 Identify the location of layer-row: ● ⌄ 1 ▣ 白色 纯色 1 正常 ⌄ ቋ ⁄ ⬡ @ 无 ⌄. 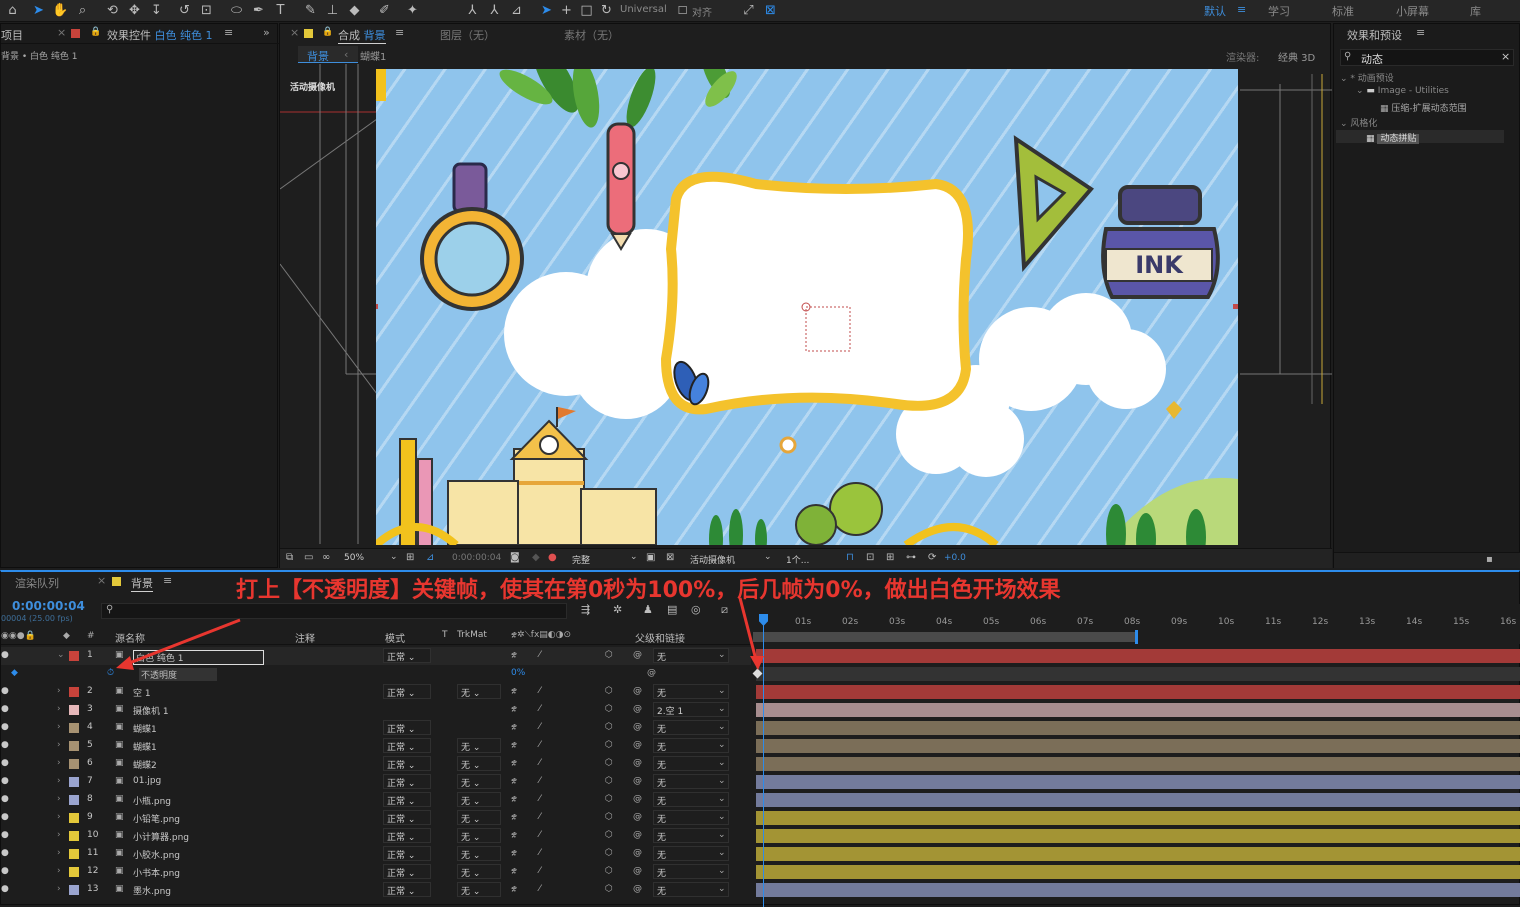
(376, 656).